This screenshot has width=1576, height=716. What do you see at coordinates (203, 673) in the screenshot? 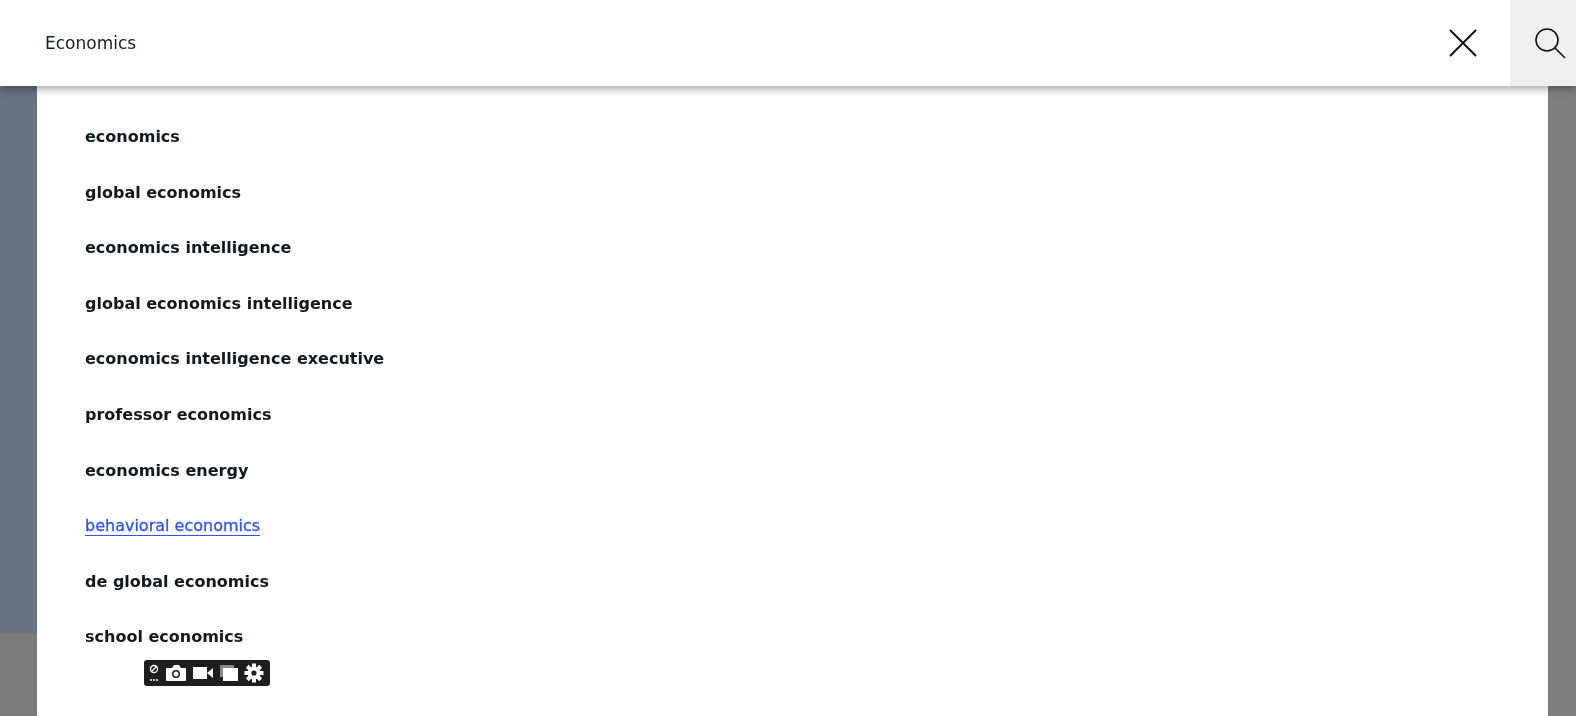
I see `video-camera-icon` at bounding box center [203, 673].